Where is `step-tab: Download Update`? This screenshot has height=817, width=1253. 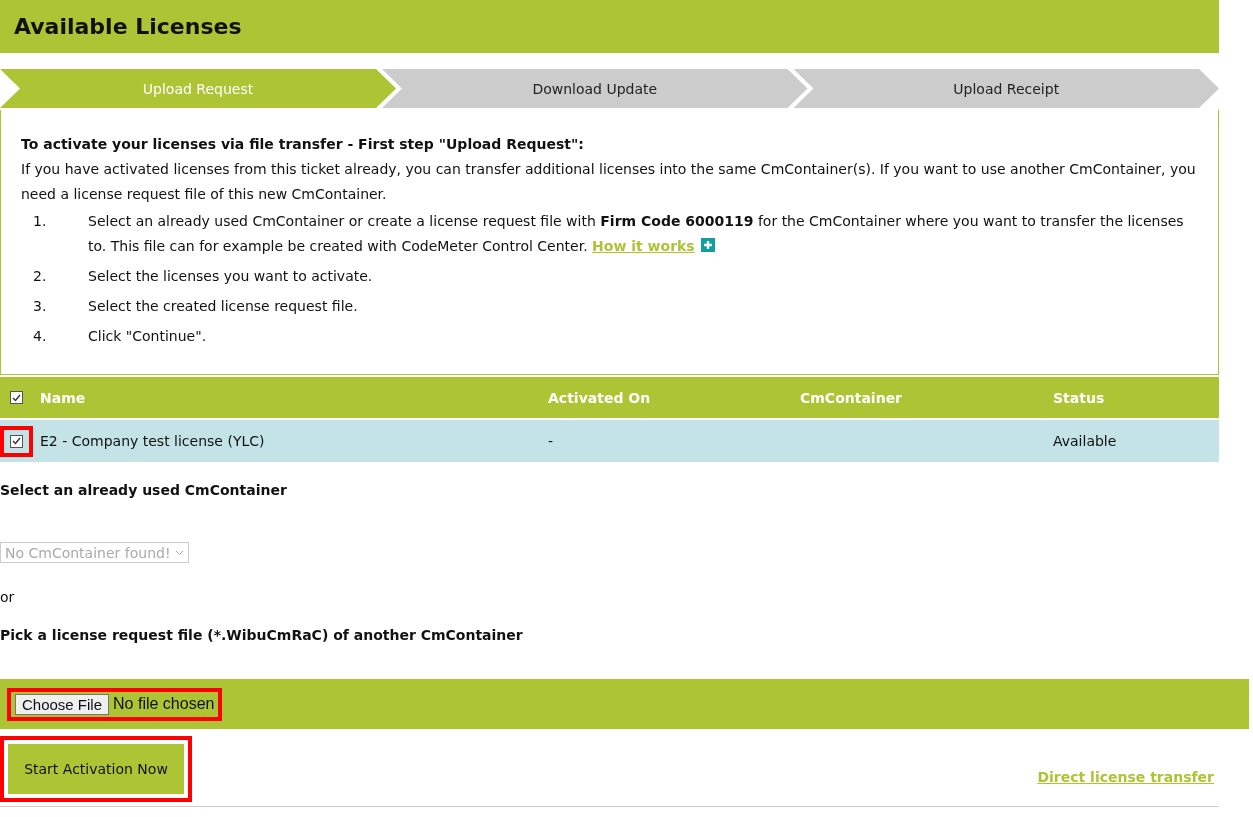
step-tab: Download Update is located at coordinates (595, 88).